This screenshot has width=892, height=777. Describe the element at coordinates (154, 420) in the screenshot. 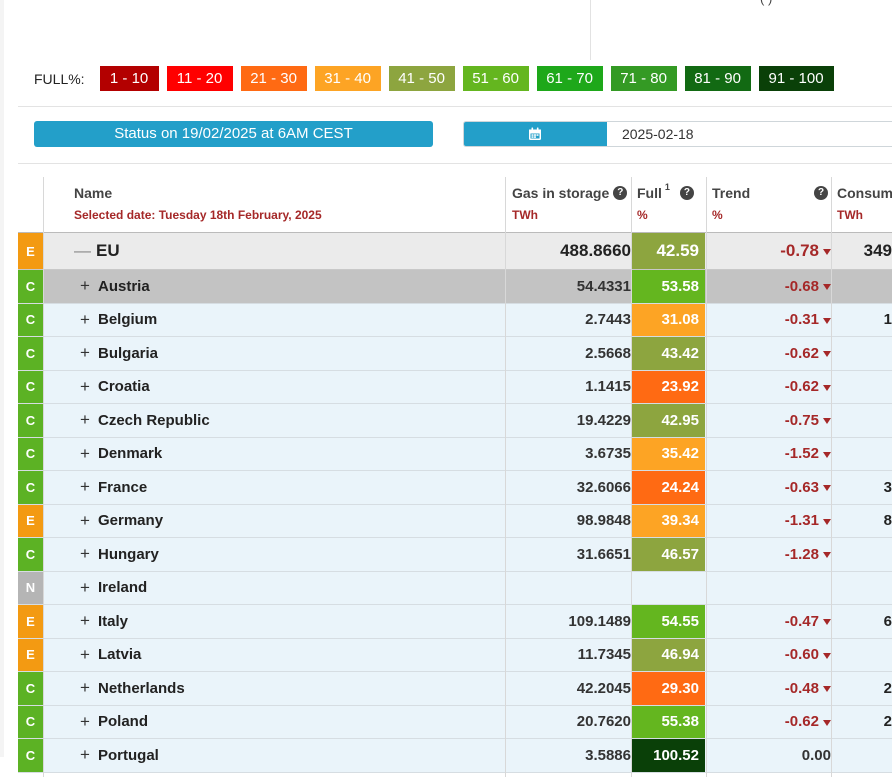

I see `country-name: Czech Republic` at that location.